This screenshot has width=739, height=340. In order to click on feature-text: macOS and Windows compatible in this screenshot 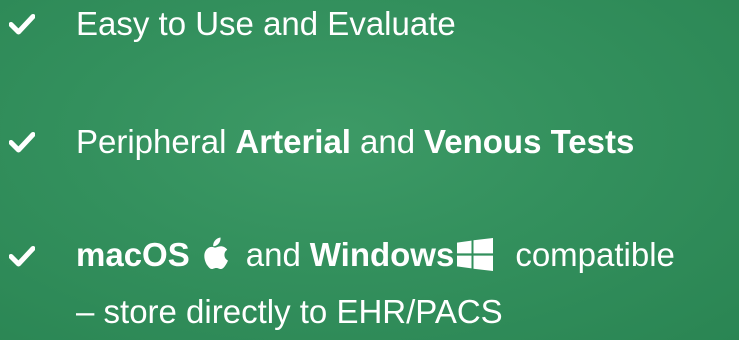, I will do `click(375, 255)`.